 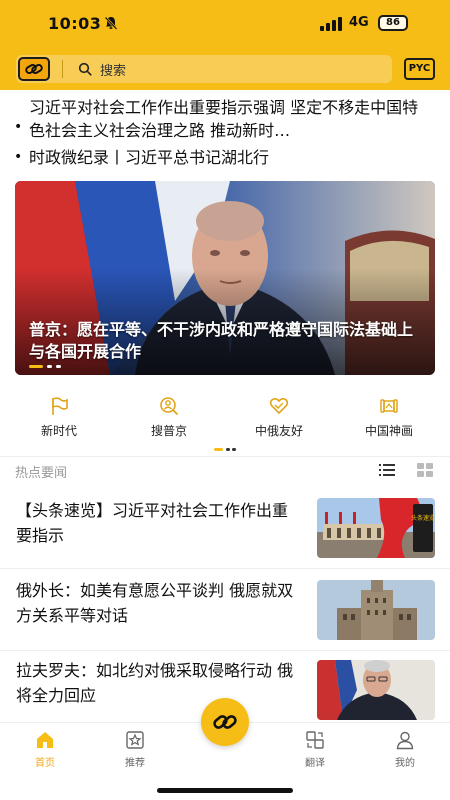 I want to click on section-title: 热点要闻, so click(x=41, y=473).